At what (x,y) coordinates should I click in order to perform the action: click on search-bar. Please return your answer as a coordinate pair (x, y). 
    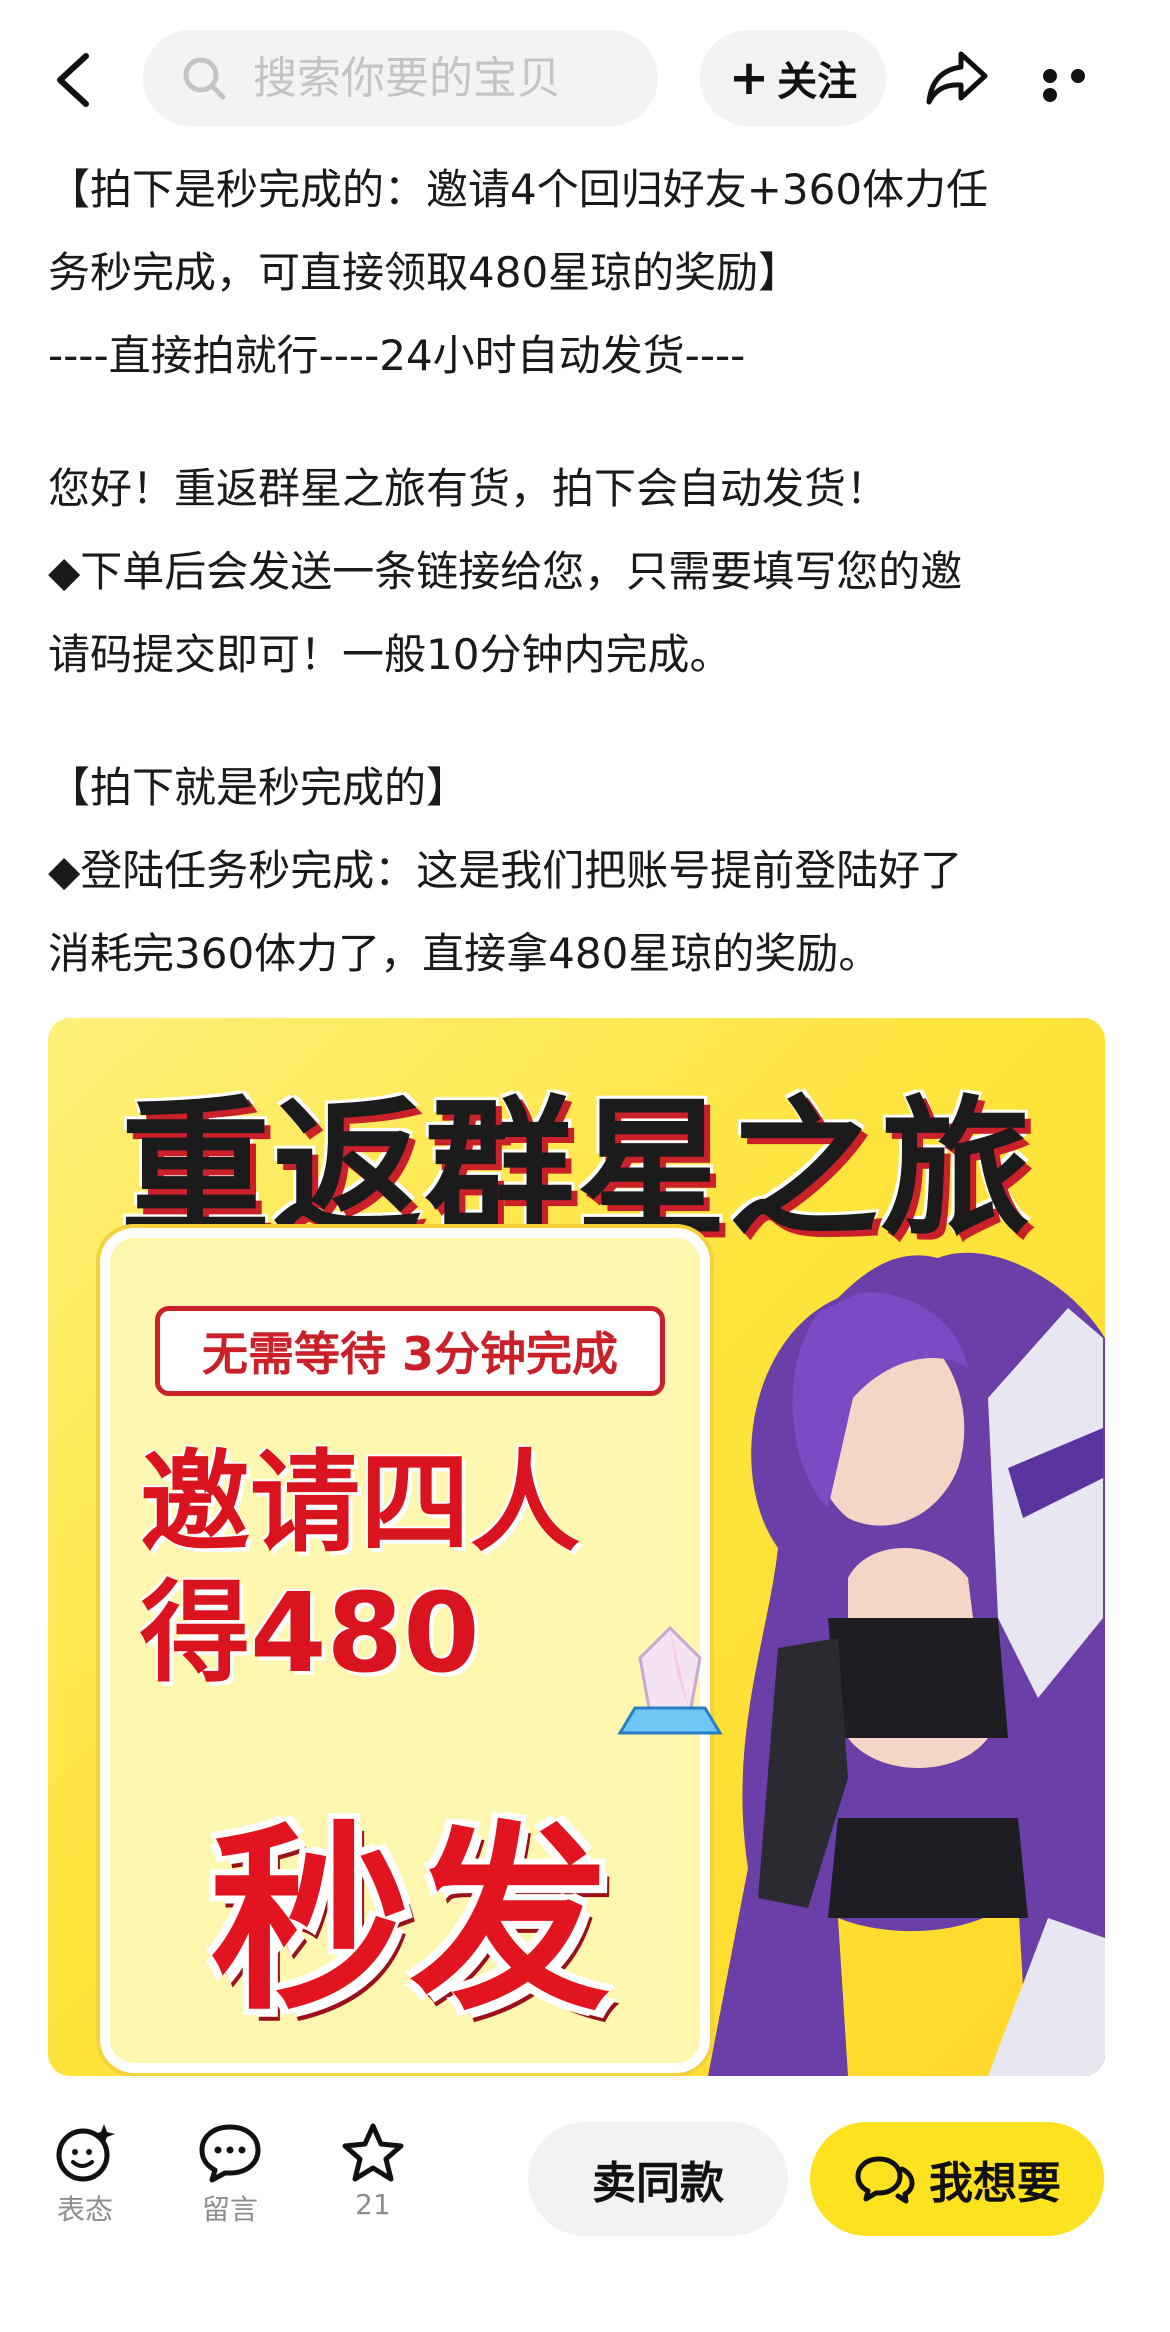
    Looking at the image, I should click on (400, 78).